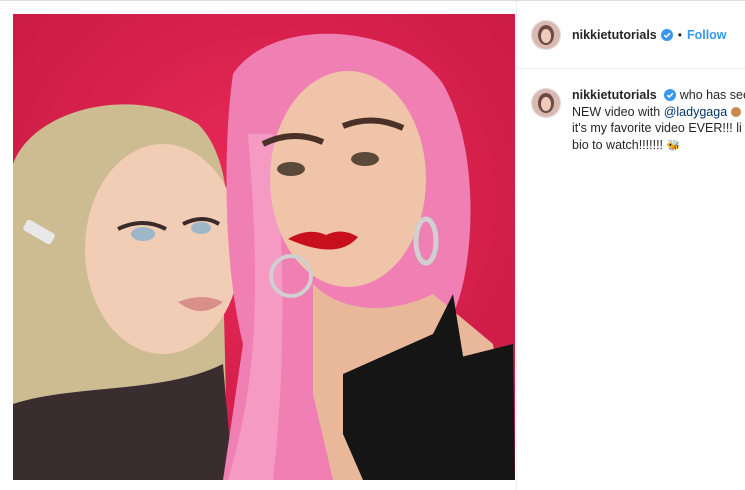 This screenshot has height=490, width=745. I want to click on caption-line-1: nikkietutorials who has see, so click(658, 95).